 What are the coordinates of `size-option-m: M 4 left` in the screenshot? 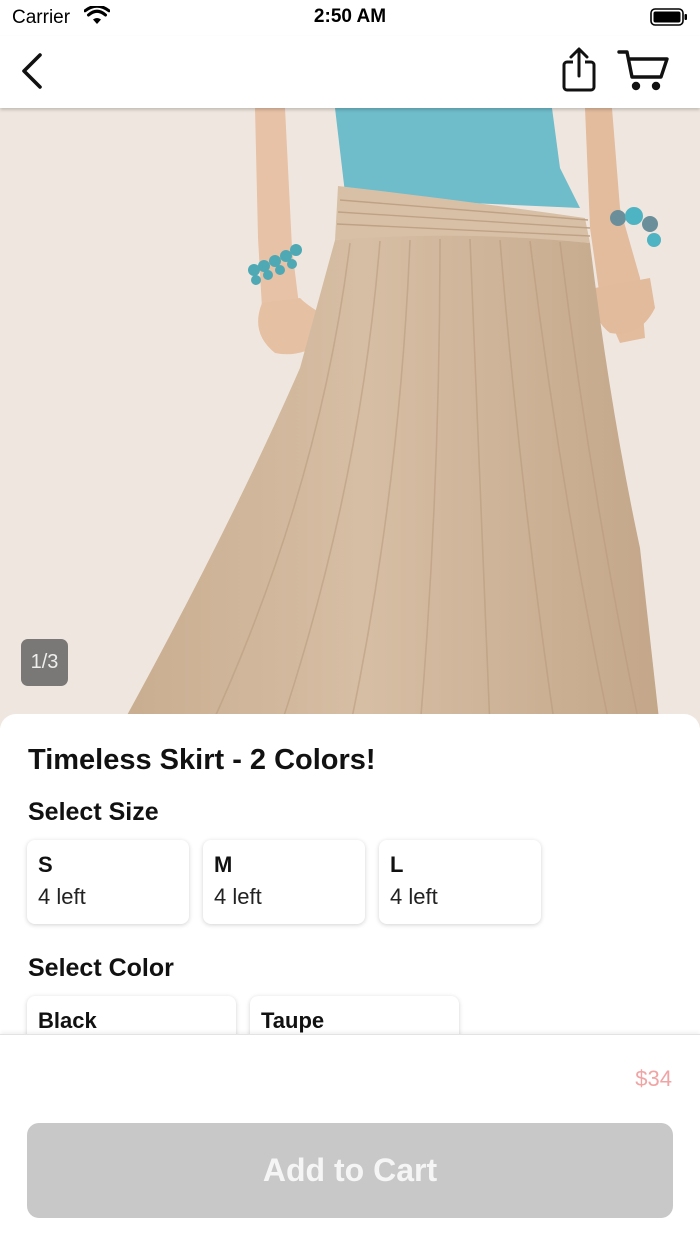 It's located at (284, 882).